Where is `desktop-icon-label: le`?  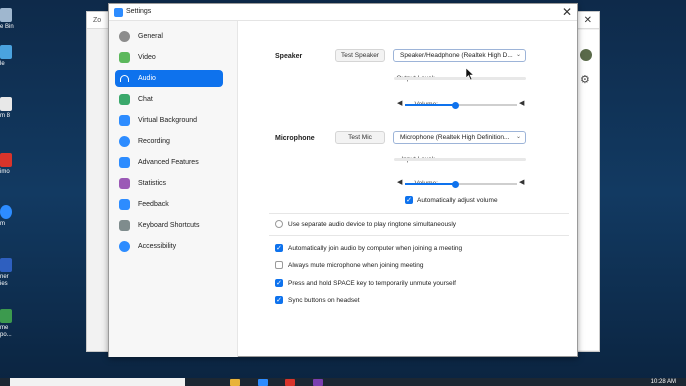
desktop-icon-label: le is located at coordinates (2, 64).